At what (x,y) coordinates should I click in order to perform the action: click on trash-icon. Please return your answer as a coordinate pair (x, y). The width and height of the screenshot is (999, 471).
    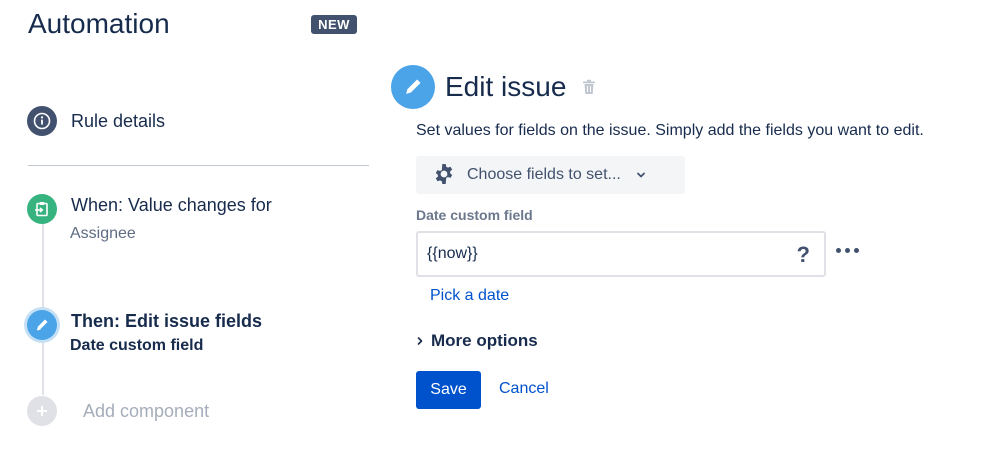
    Looking at the image, I should click on (589, 87).